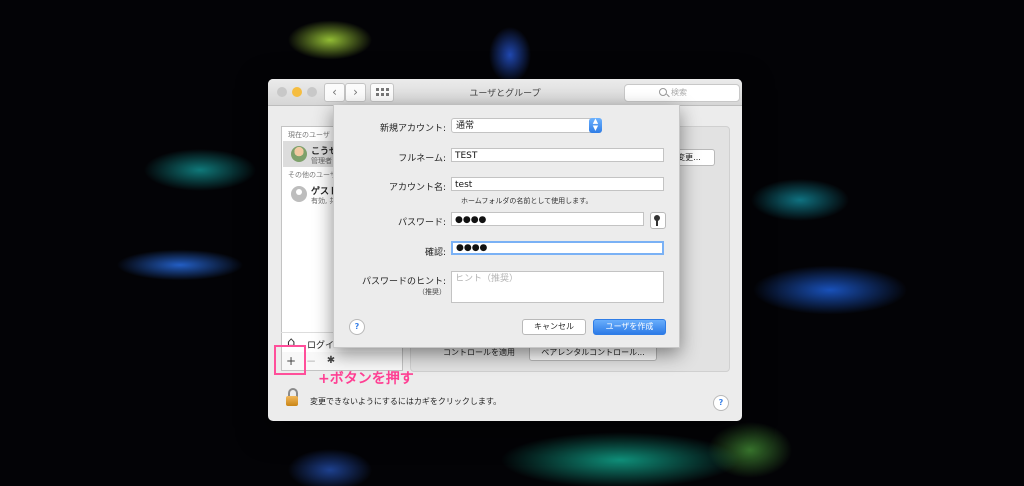  What do you see at coordinates (321, 161) in the screenshot?
I see `user-role: 管理者` at bounding box center [321, 161].